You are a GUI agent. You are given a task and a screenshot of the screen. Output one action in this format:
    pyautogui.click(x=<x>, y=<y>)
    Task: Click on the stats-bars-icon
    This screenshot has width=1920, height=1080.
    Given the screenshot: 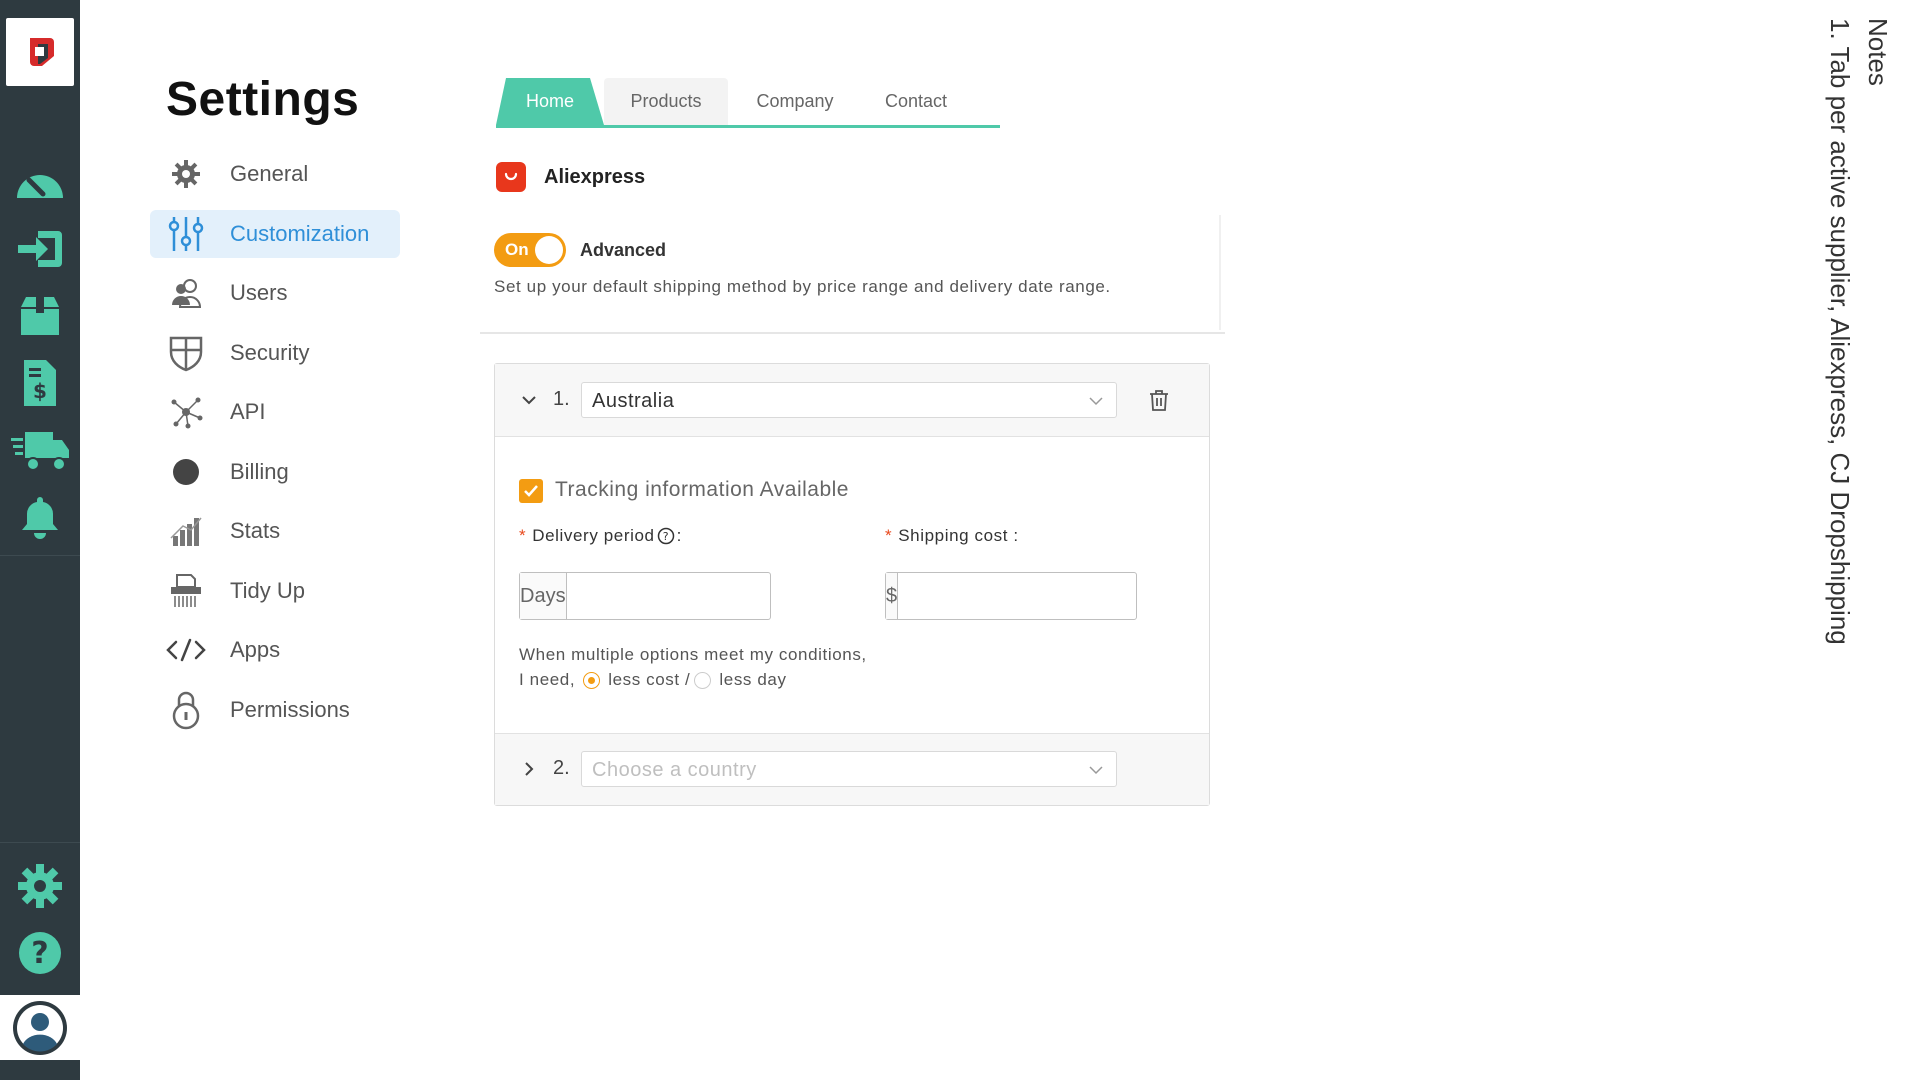 What is the action you would take?
    pyautogui.click(x=186, y=531)
    